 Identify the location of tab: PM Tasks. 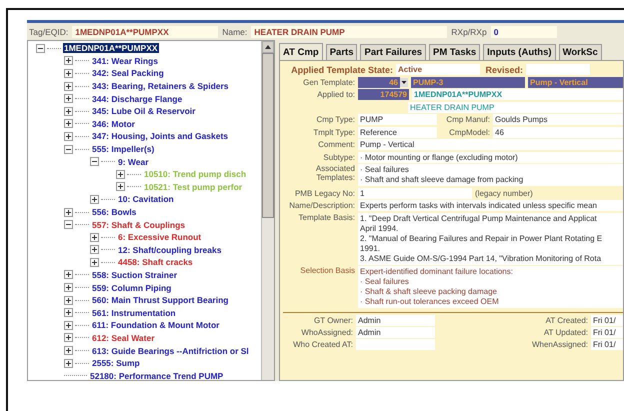
(454, 52).